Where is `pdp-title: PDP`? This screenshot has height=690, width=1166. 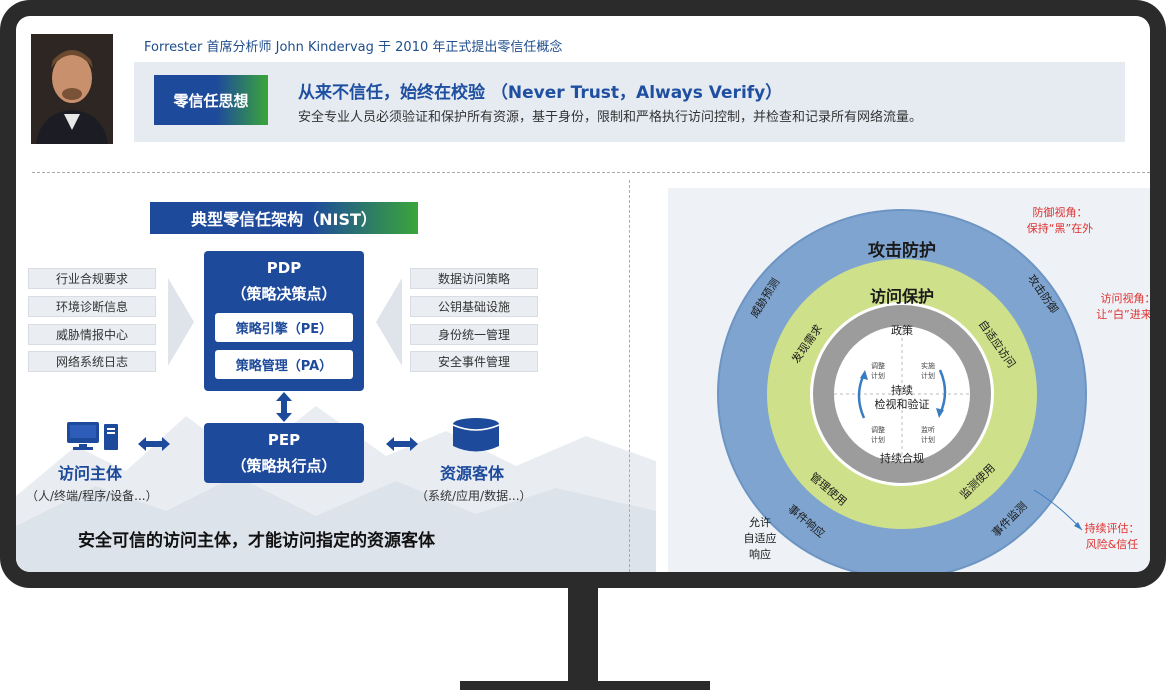 pdp-title: PDP is located at coordinates (284, 268).